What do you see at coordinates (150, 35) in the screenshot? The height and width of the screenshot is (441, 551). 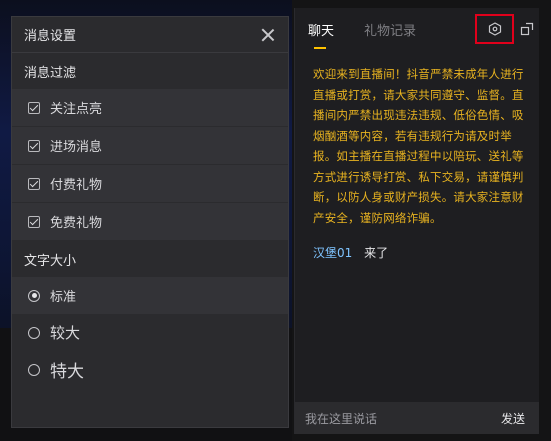 I see `settings-header: 消息设置` at bounding box center [150, 35].